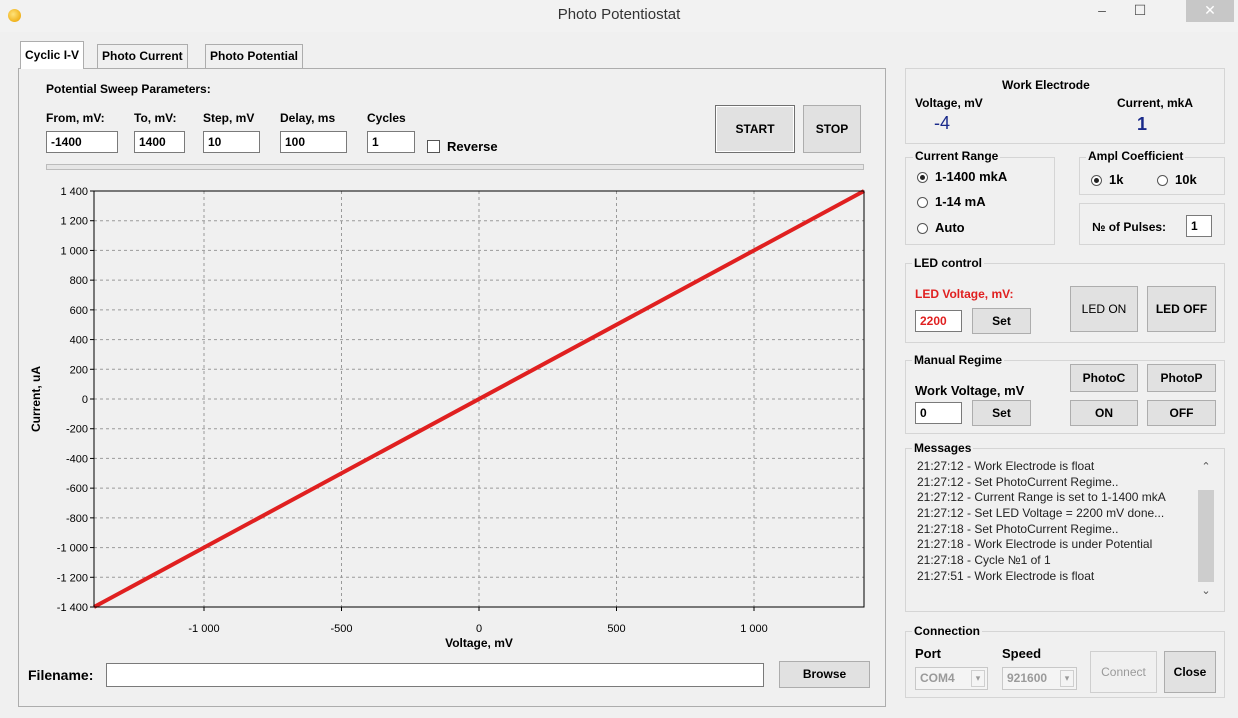 The height and width of the screenshot is (718, 1238). I want to click on manual-regime-title: Manual Regime, so click(958, 360).